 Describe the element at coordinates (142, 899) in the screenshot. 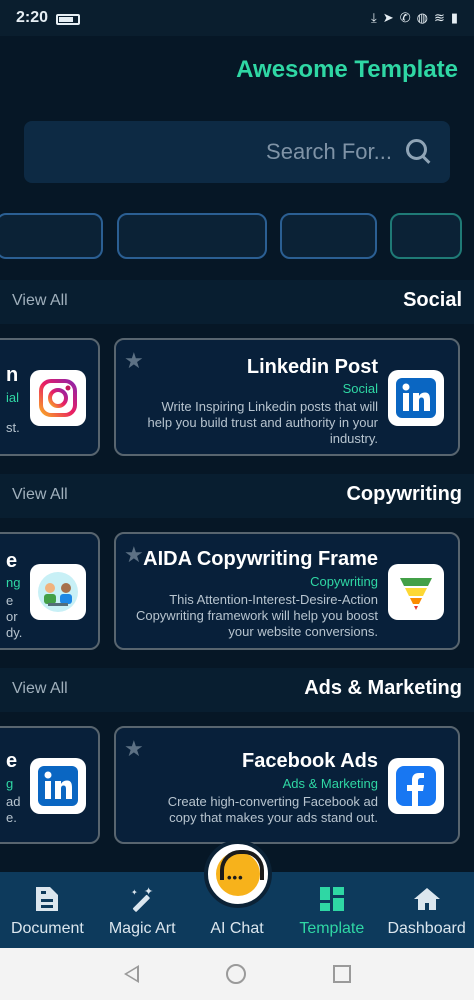

I see `magic-wand-icon: ✦ ✦` at that location.